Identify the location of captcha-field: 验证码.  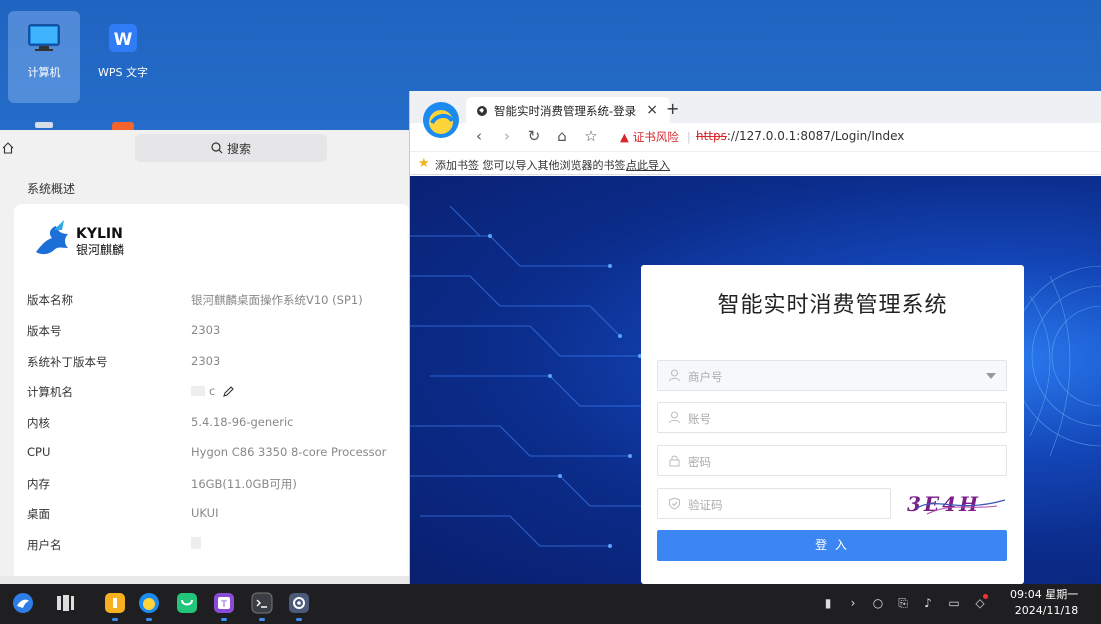
(774, 503).